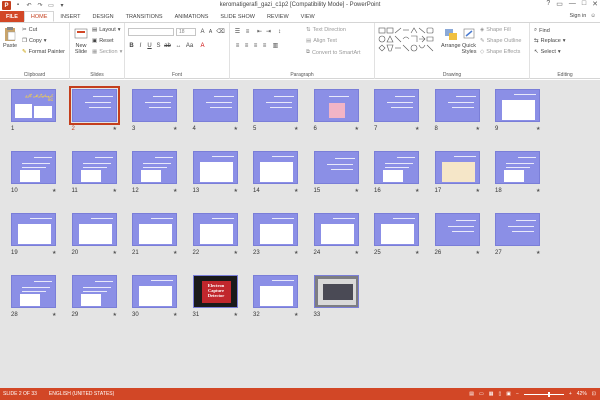 The image size is (600, 400). Describe the element at coordinates (39, 16) in the screenshot. I see `tab-home: HOME` at that location.